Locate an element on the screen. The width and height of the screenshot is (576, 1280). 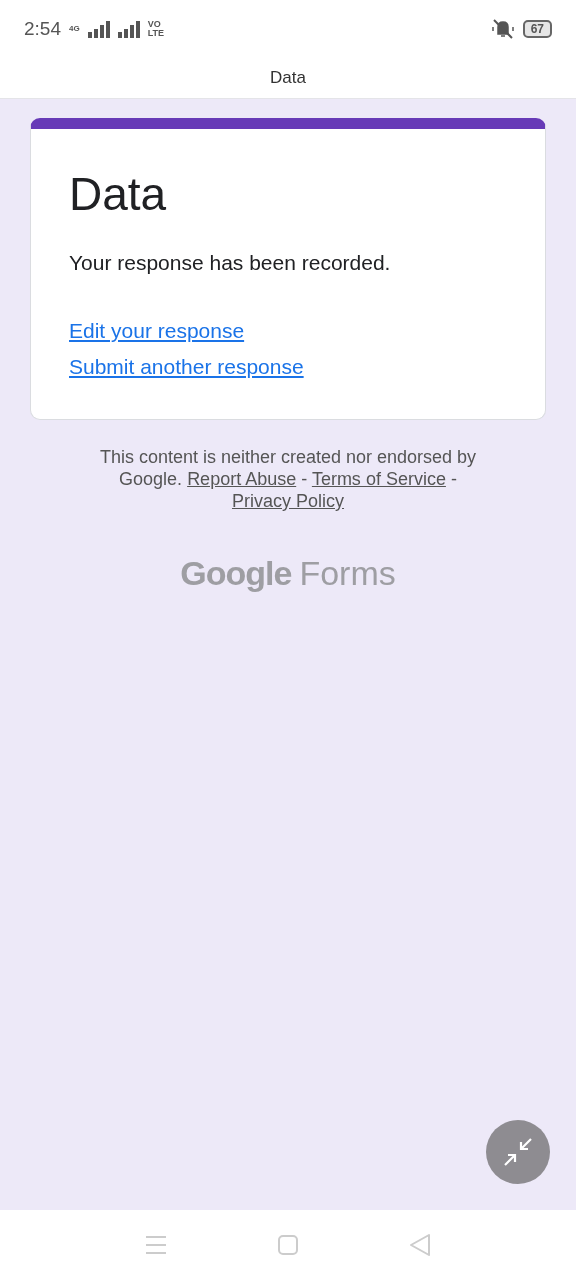
muted-bell-icon is located at coordinates (502, 29).